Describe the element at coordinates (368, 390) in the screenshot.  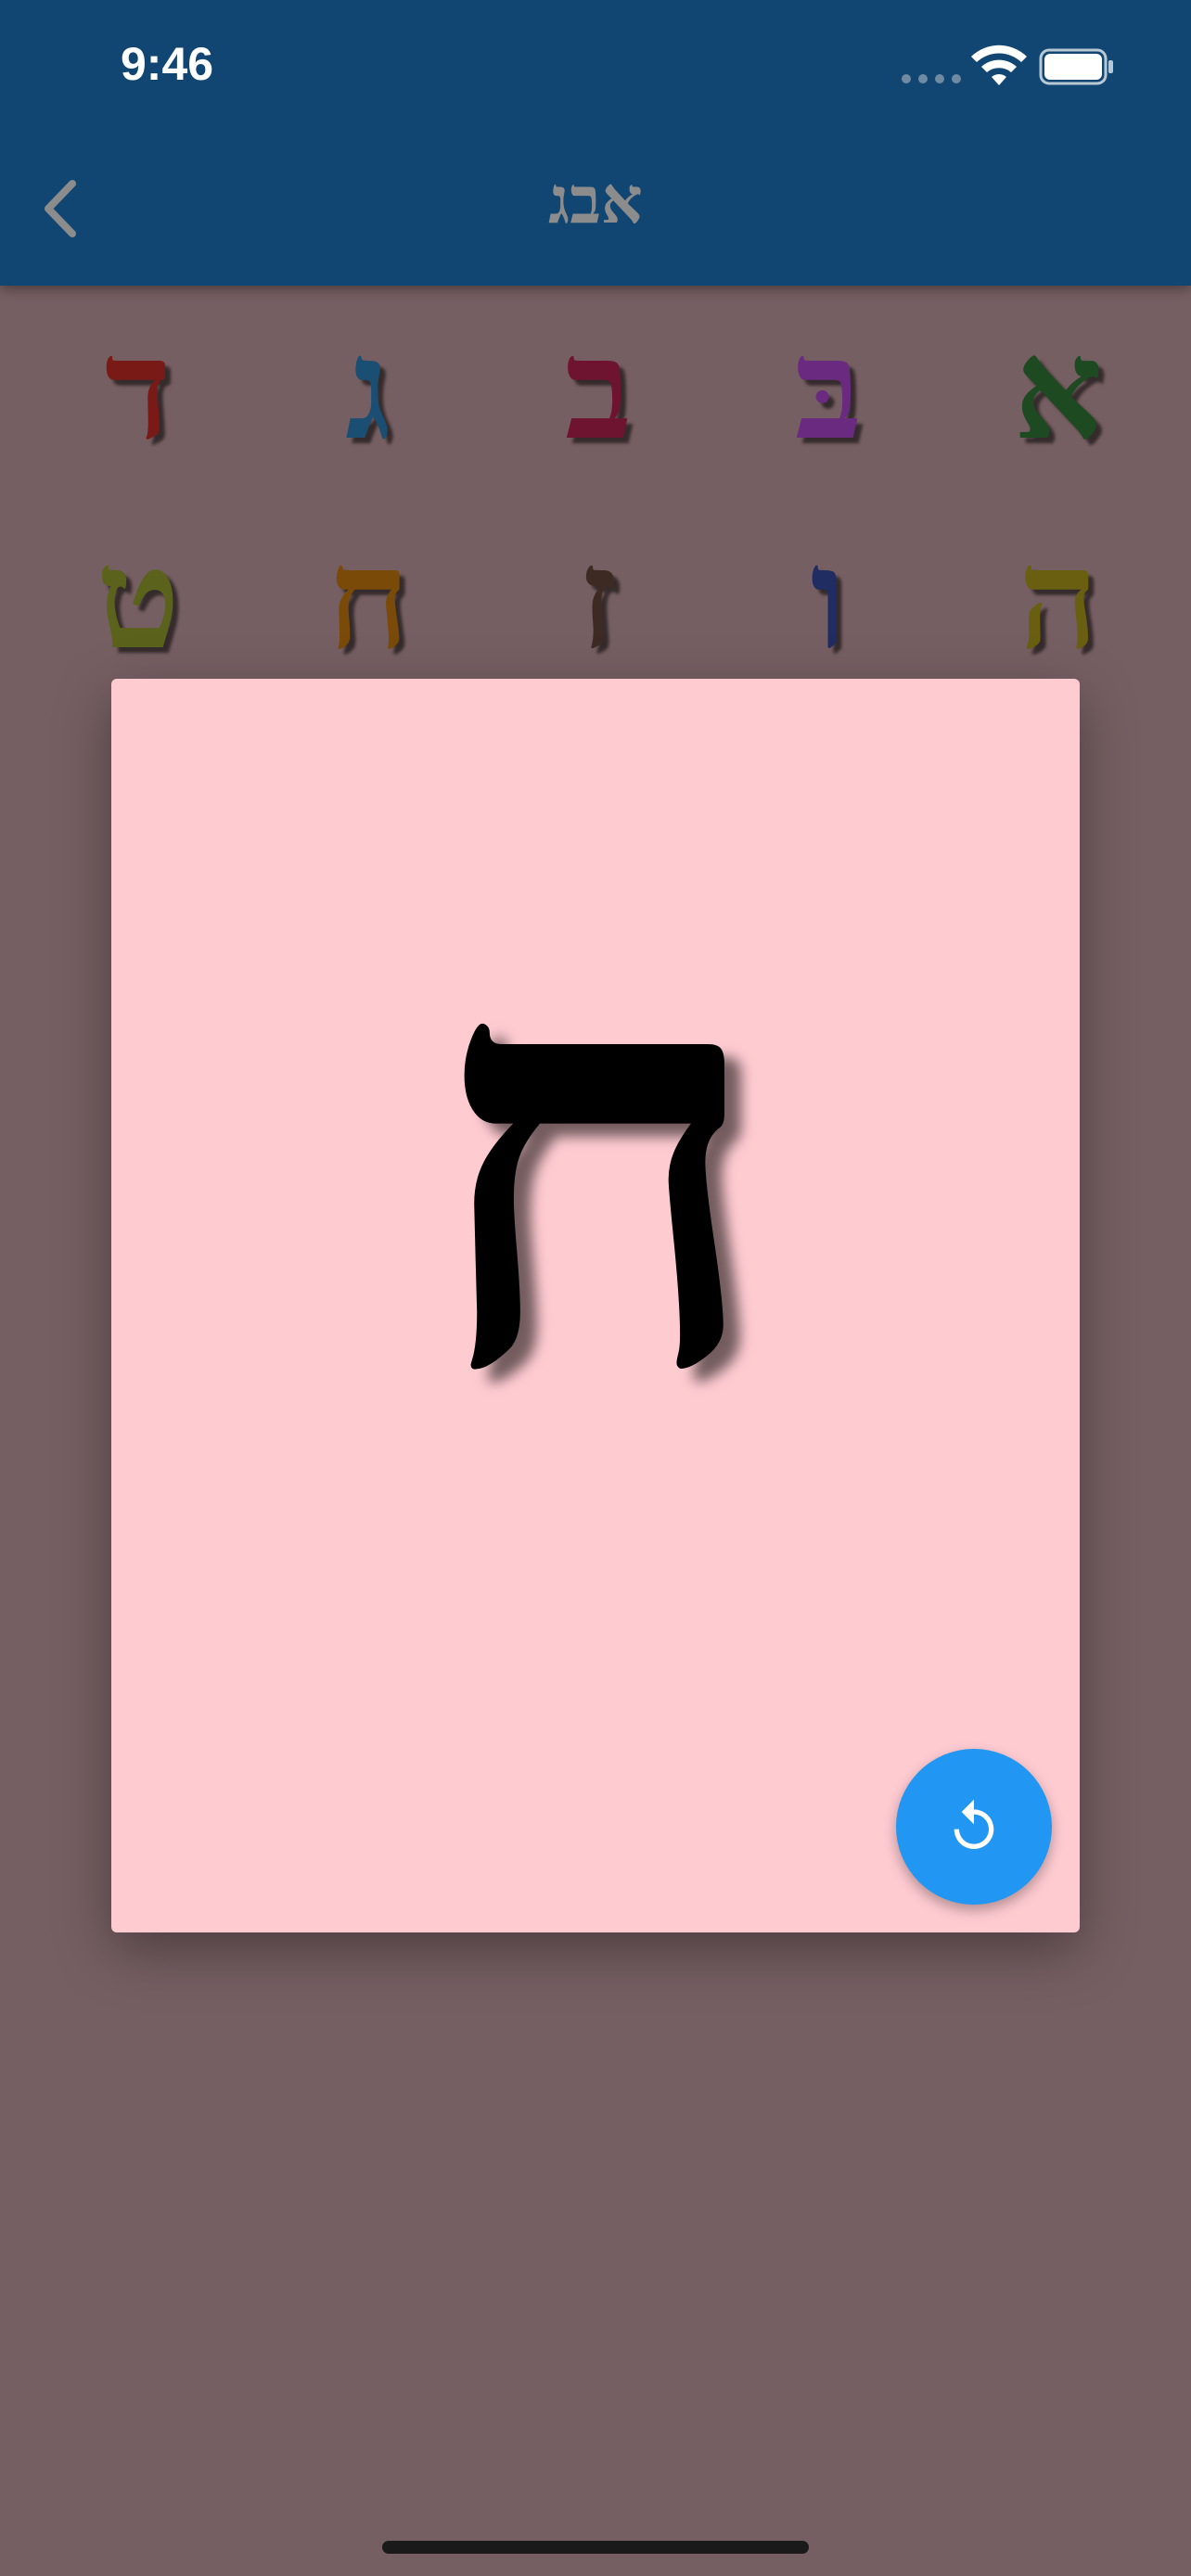
I see `letter-tile: ג` at that location.